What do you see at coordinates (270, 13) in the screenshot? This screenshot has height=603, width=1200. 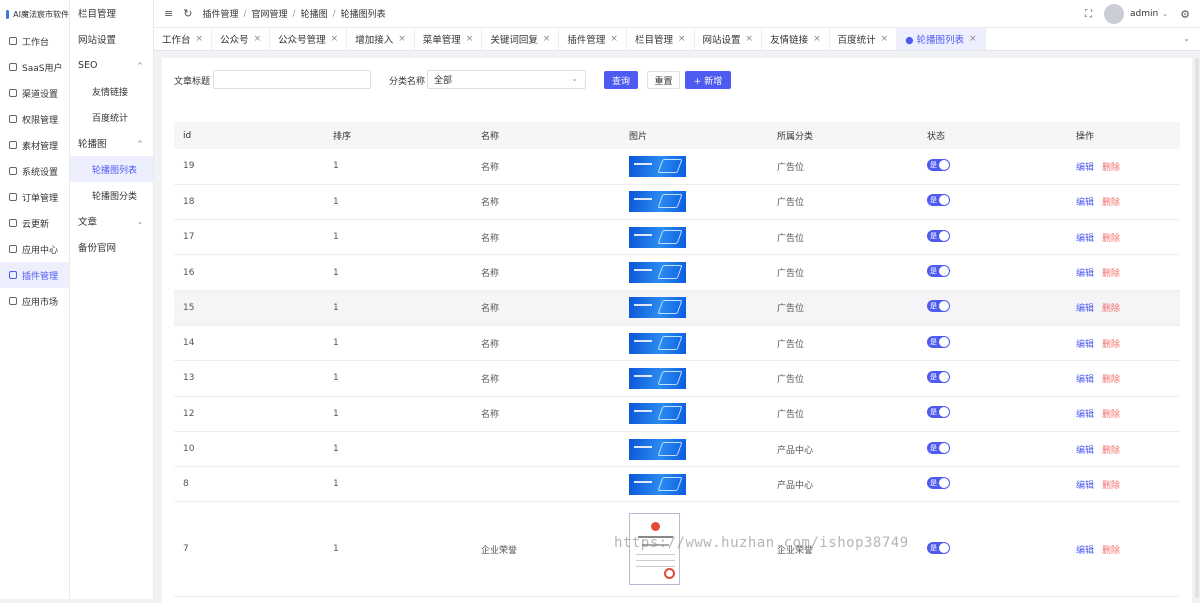 I see `breadcrumb-item: 官网管理` at bounding box center [270, 13].